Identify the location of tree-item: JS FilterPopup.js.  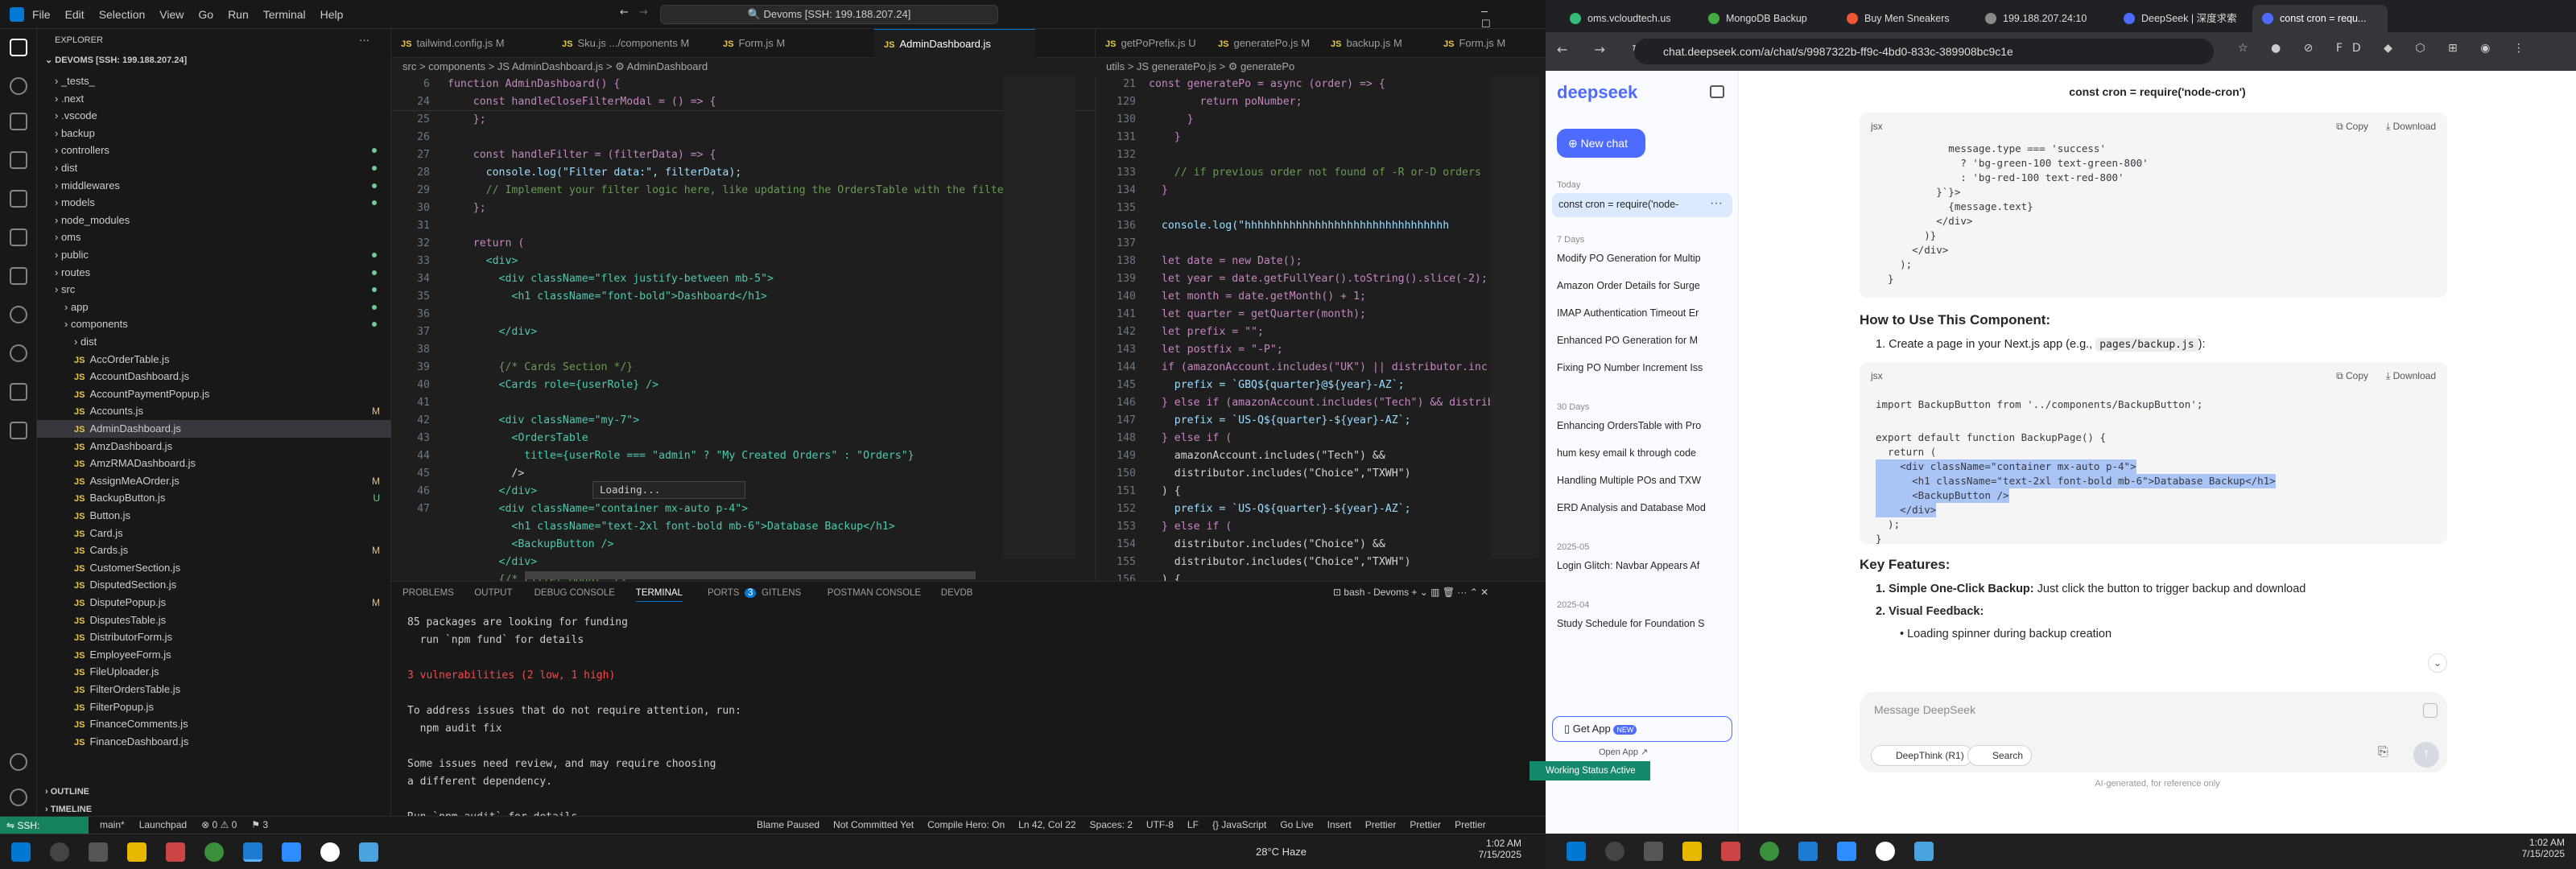
(214, 707).